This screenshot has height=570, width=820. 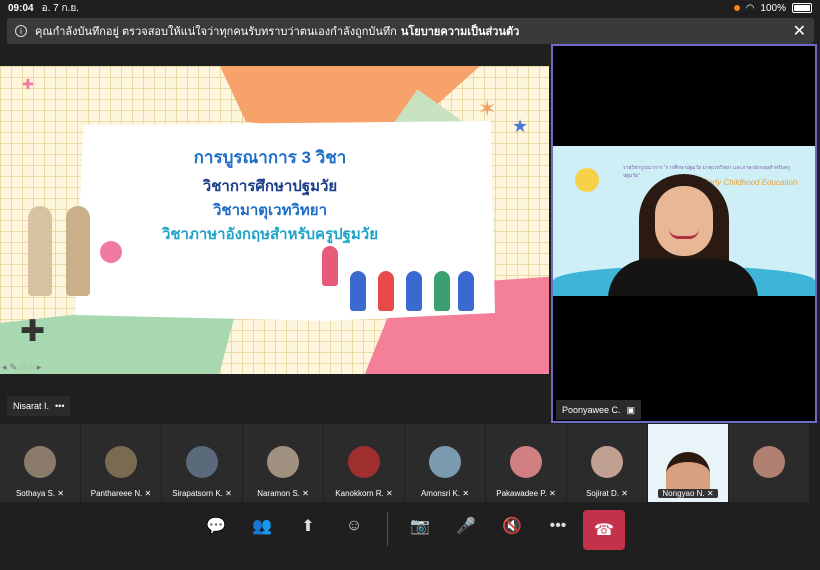 I want to click on info-icon: i, so click(x=21, y=31).